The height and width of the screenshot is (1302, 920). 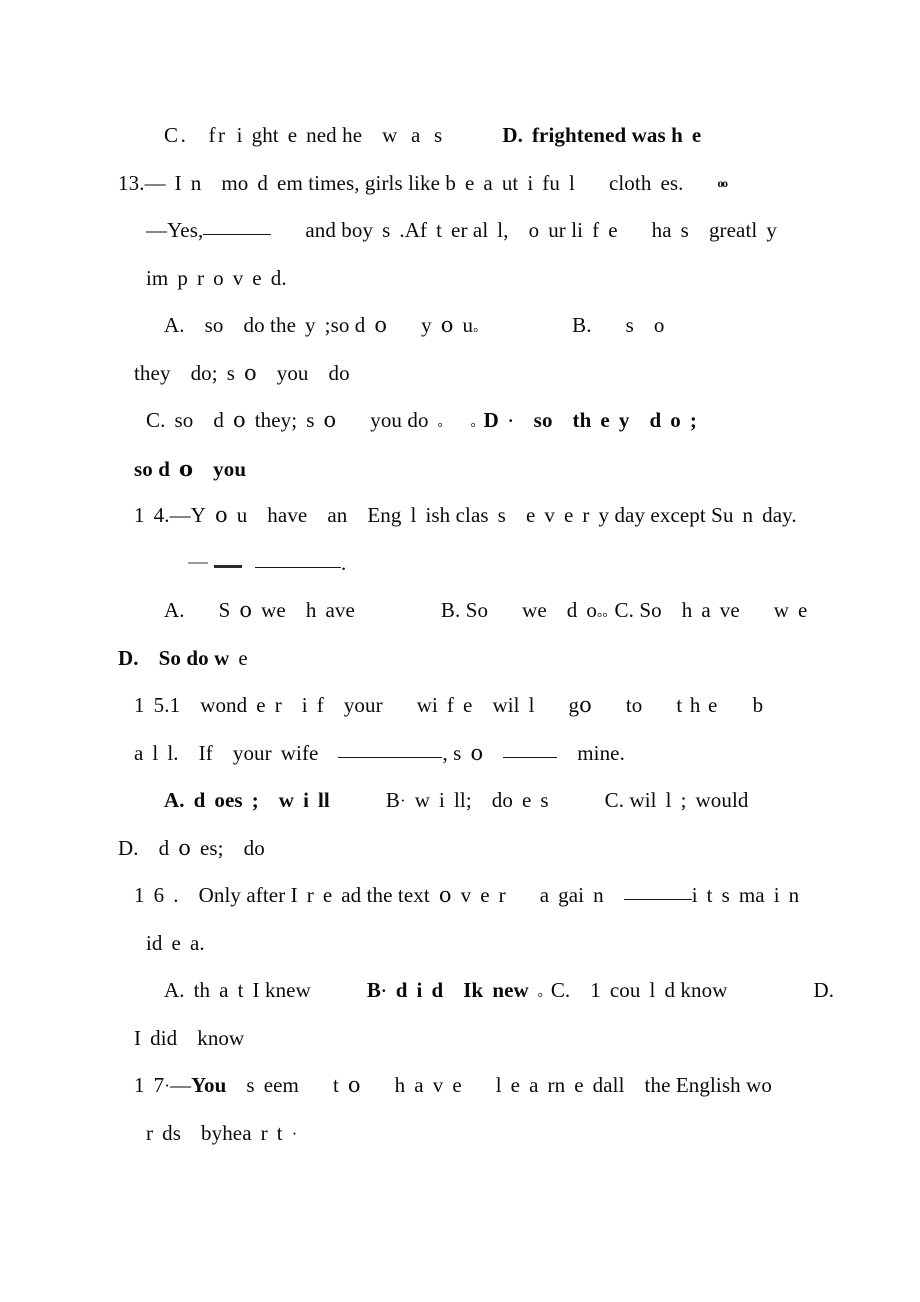 What do you see at coordinates (725, 895) in the screenshot?
I see `q16-fragment-14: s` at bounding box center [725, 895].